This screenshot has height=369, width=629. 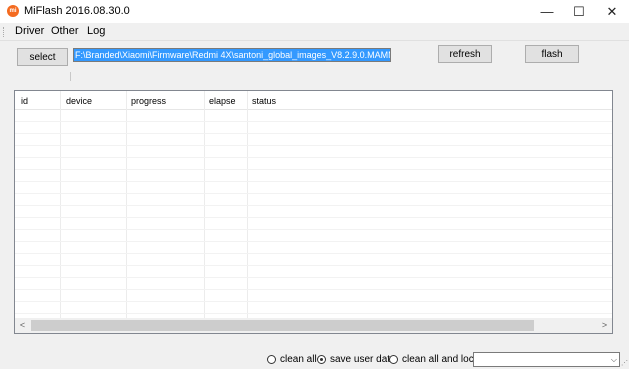 I want to click on close-button: ✕, so click(x=612, y=11).